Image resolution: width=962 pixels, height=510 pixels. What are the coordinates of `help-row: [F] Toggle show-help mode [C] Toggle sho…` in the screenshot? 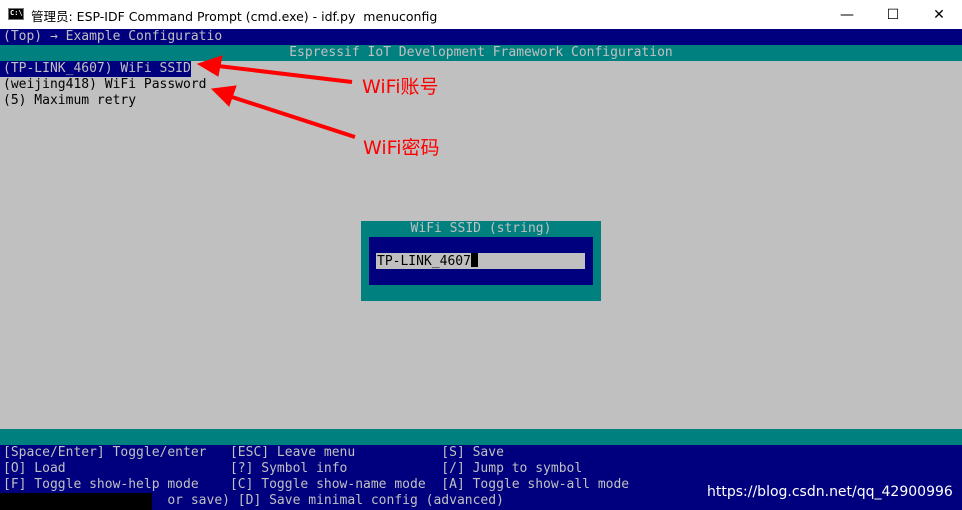 It's located at (316, 484).